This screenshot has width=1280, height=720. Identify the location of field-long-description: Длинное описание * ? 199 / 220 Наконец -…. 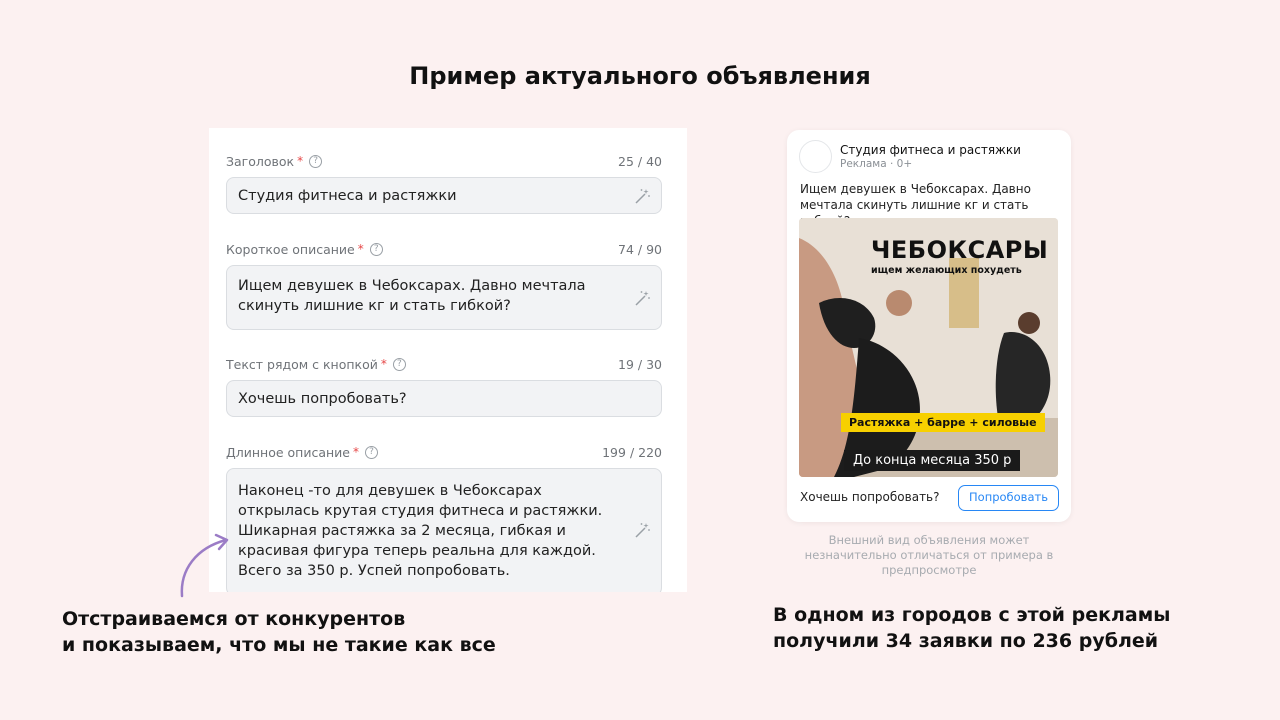
(444, 517).